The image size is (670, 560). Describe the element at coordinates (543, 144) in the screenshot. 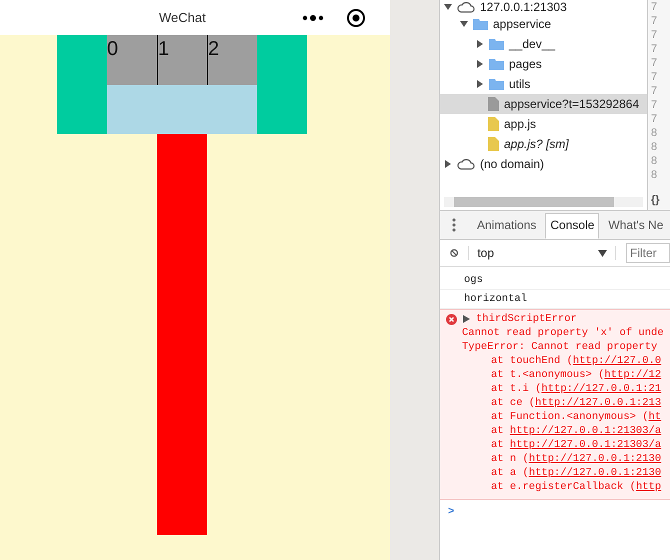

I see `tree-item: app.js? [sm]` at that location.